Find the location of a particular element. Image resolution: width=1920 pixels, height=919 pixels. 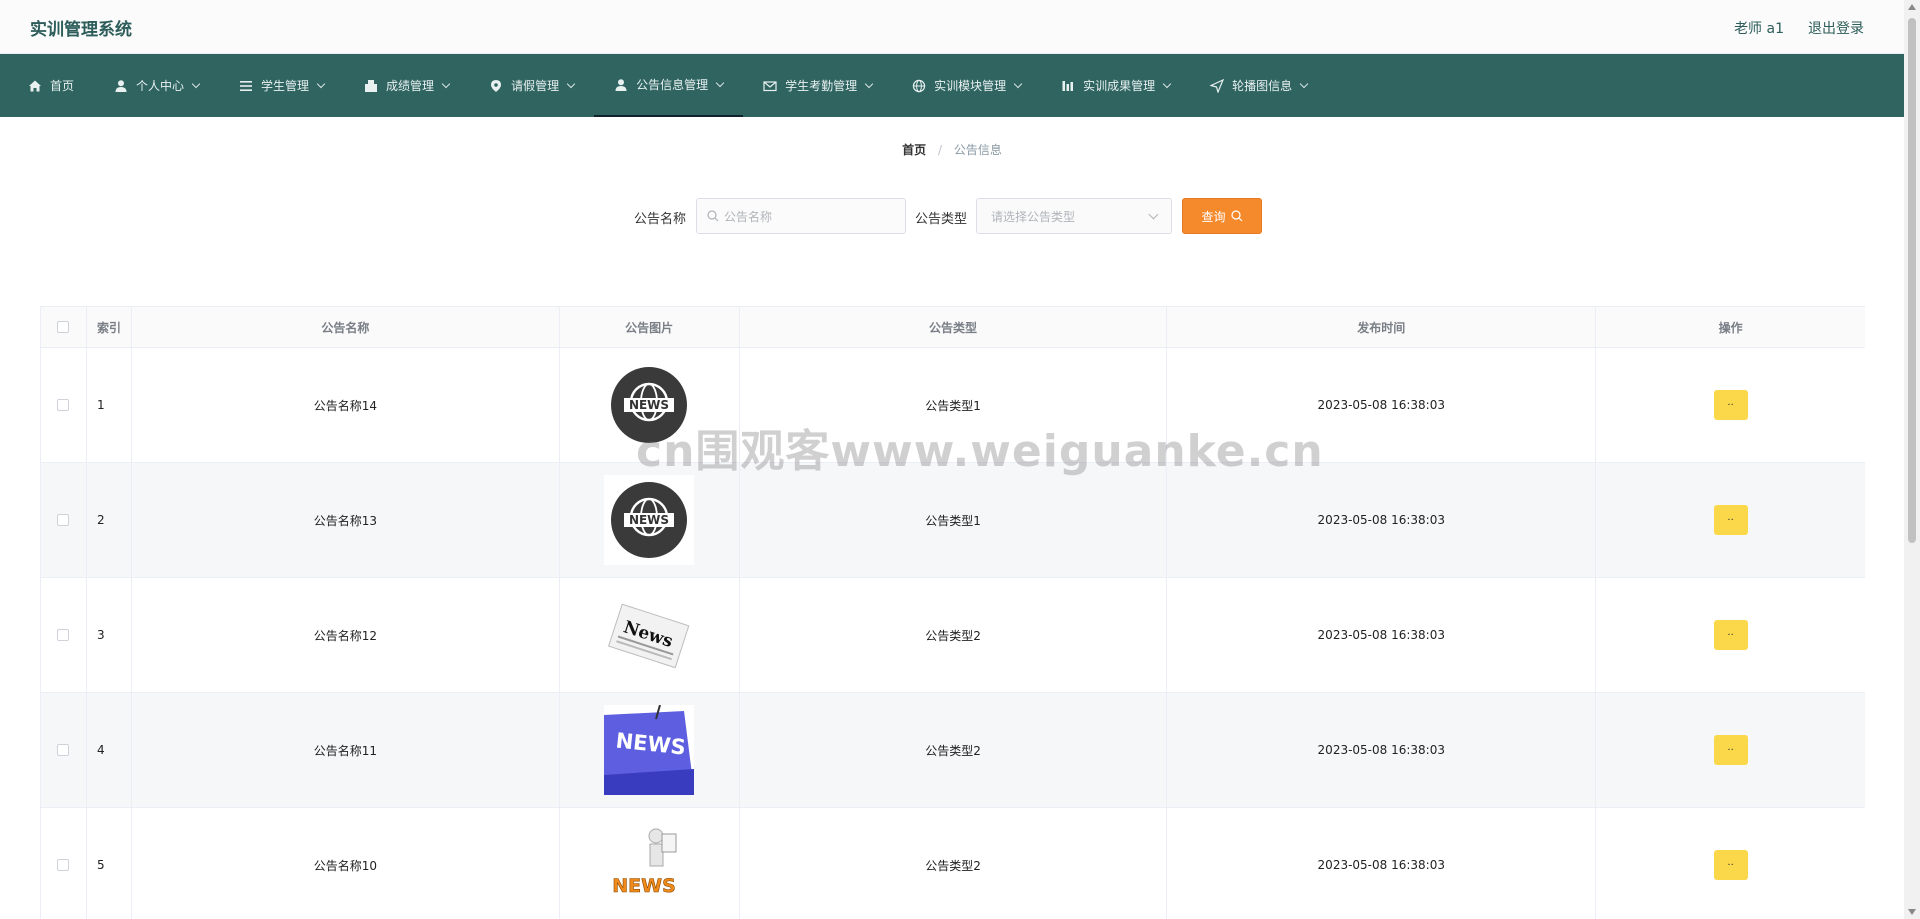

table-row: 3 公告名称12 News 公告类型2 2023-05-08 16:38:03 ·· is located at coordinates (953, 635).